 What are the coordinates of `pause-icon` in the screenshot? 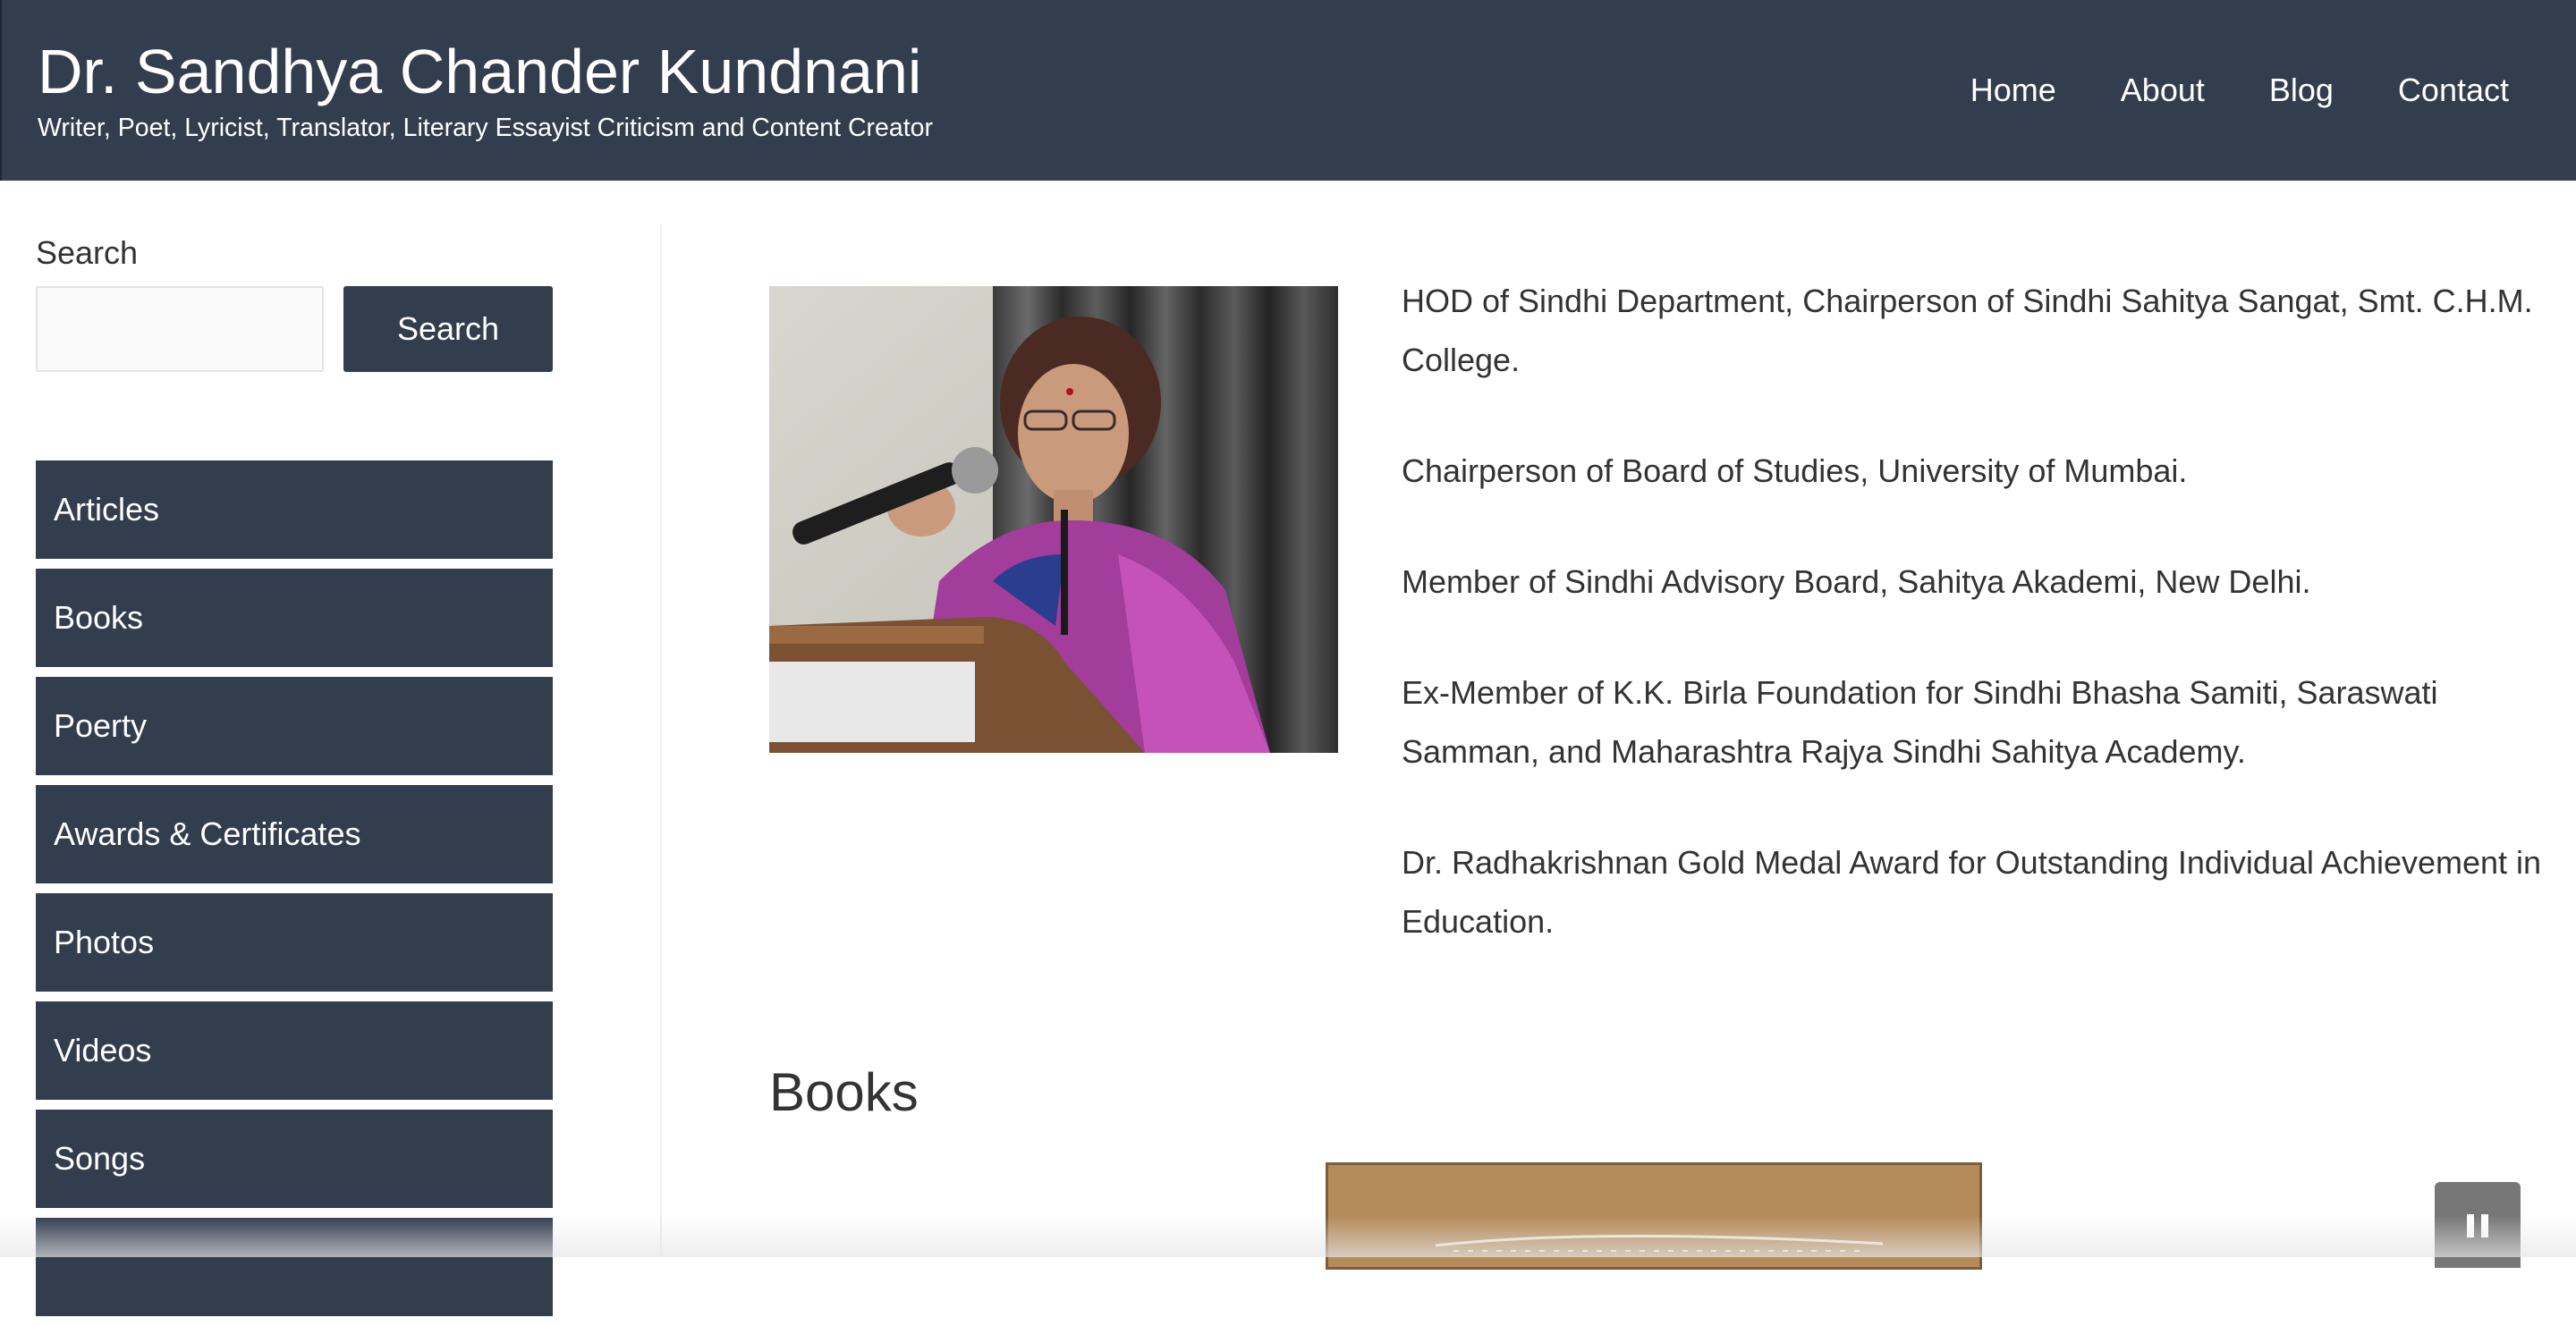 It's located at (2470, 1225).